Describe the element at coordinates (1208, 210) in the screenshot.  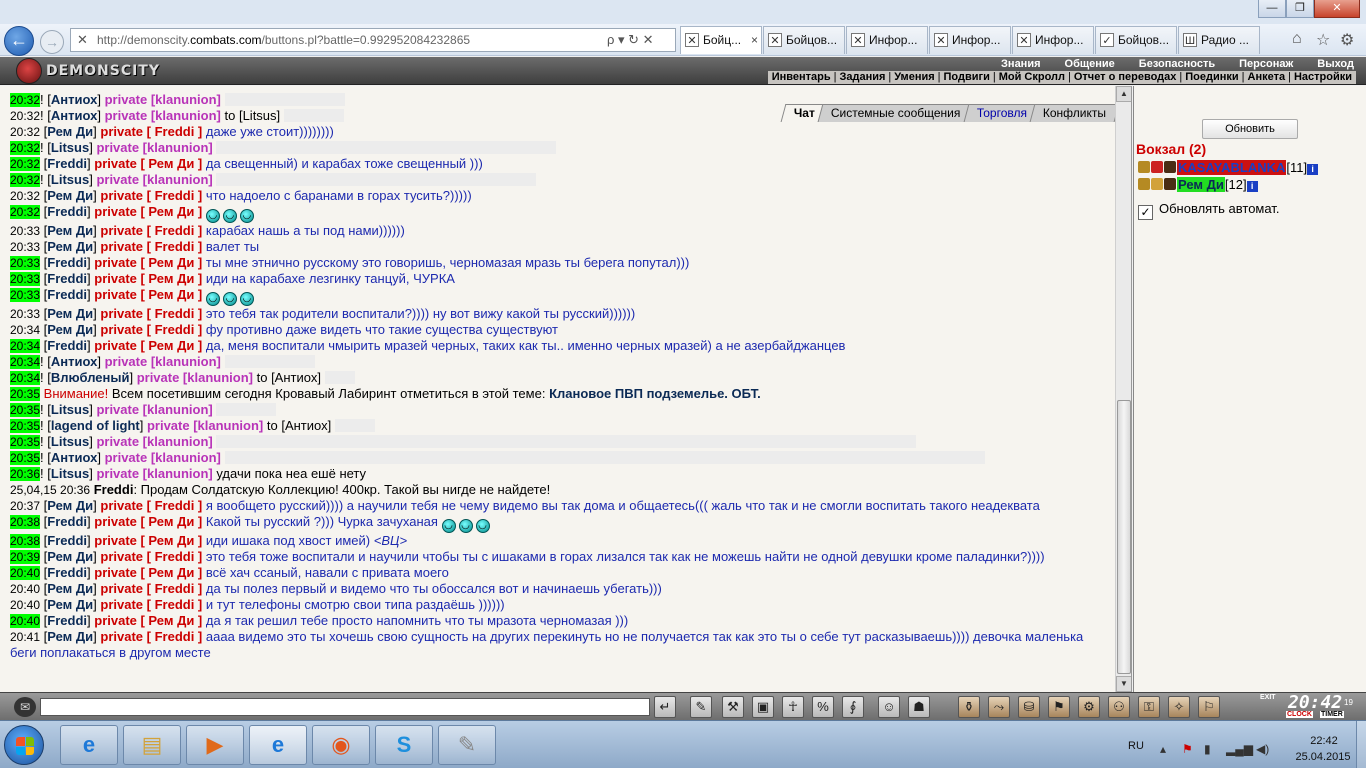
I see `auto-refresh-row: ✓ Обновлять автомат.` at that location.